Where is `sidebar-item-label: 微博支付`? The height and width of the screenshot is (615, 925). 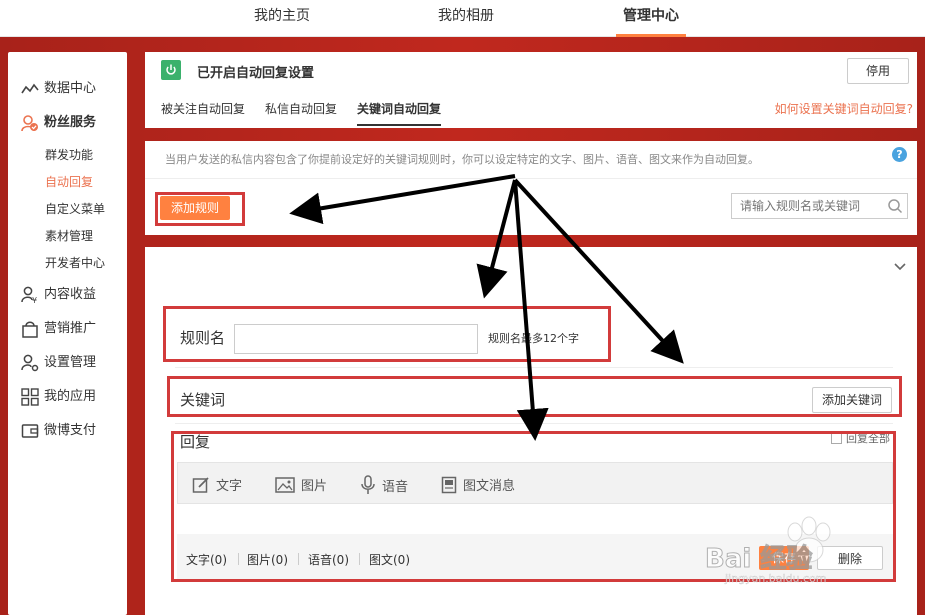 sidebar-item-label: 微博支付 is located at coordinates (70, 430).